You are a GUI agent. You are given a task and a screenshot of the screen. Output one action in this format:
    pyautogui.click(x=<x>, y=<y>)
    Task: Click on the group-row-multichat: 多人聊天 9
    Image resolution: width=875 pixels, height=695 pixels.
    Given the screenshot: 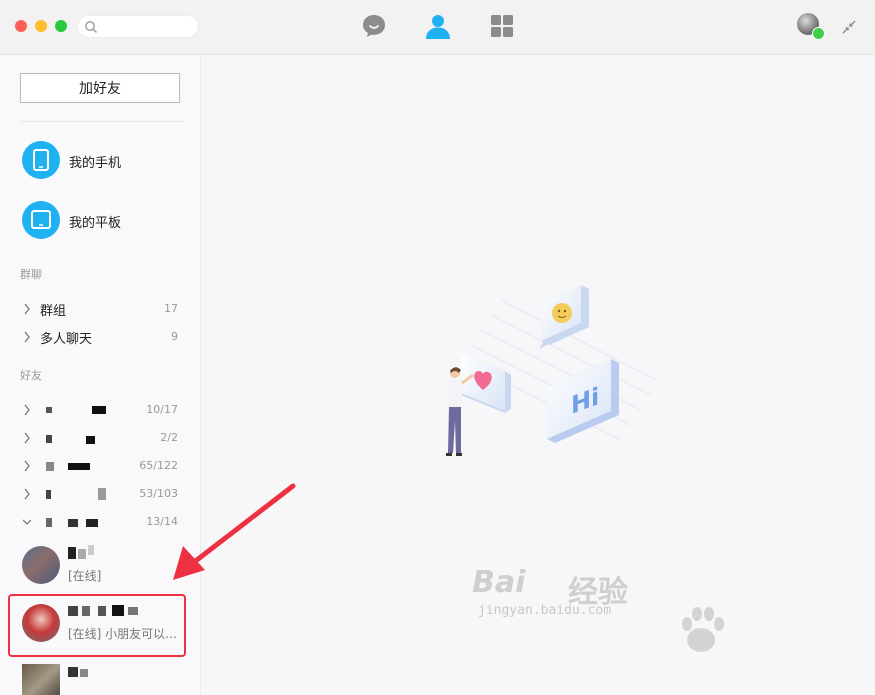 What is the action you would take?
    pyautogui.click(x=100, y=337)
    